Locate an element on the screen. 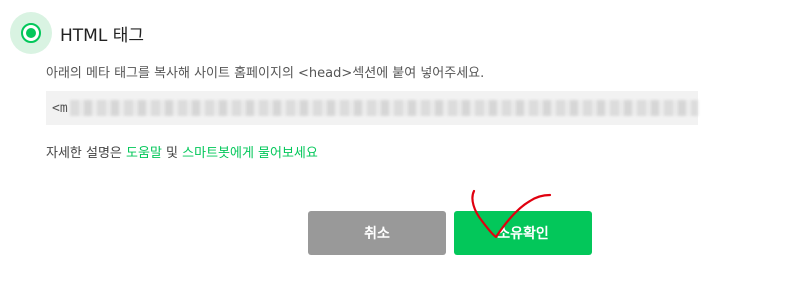 Image resolution: width=789 pixels, height=291 pixels. html-tag-option: HTML 태그 is located at coordinates (77, 33).